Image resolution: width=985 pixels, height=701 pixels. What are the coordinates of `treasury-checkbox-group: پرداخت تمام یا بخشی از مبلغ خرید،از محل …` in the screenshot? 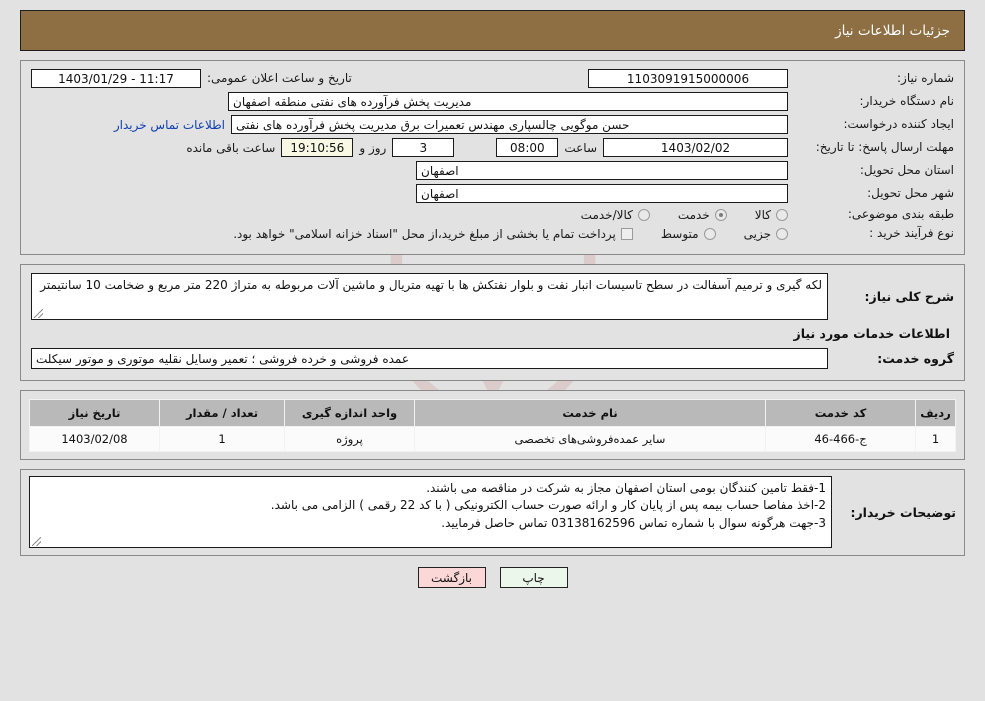 It's located at (433, 234).